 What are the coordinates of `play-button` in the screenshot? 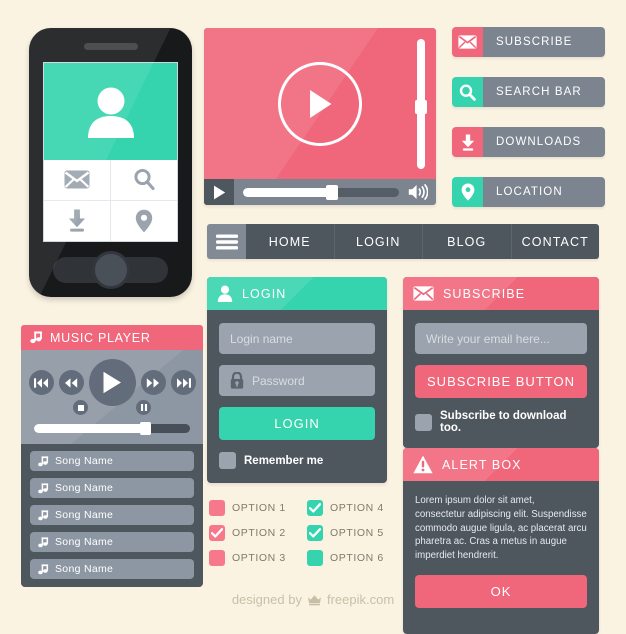 It's located at (112, 382).